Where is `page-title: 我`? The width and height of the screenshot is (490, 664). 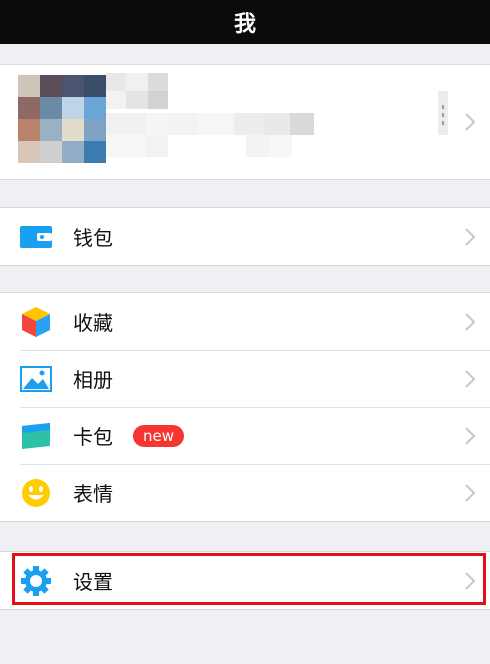
page-title: 我 is located at coordinates (244, 24).